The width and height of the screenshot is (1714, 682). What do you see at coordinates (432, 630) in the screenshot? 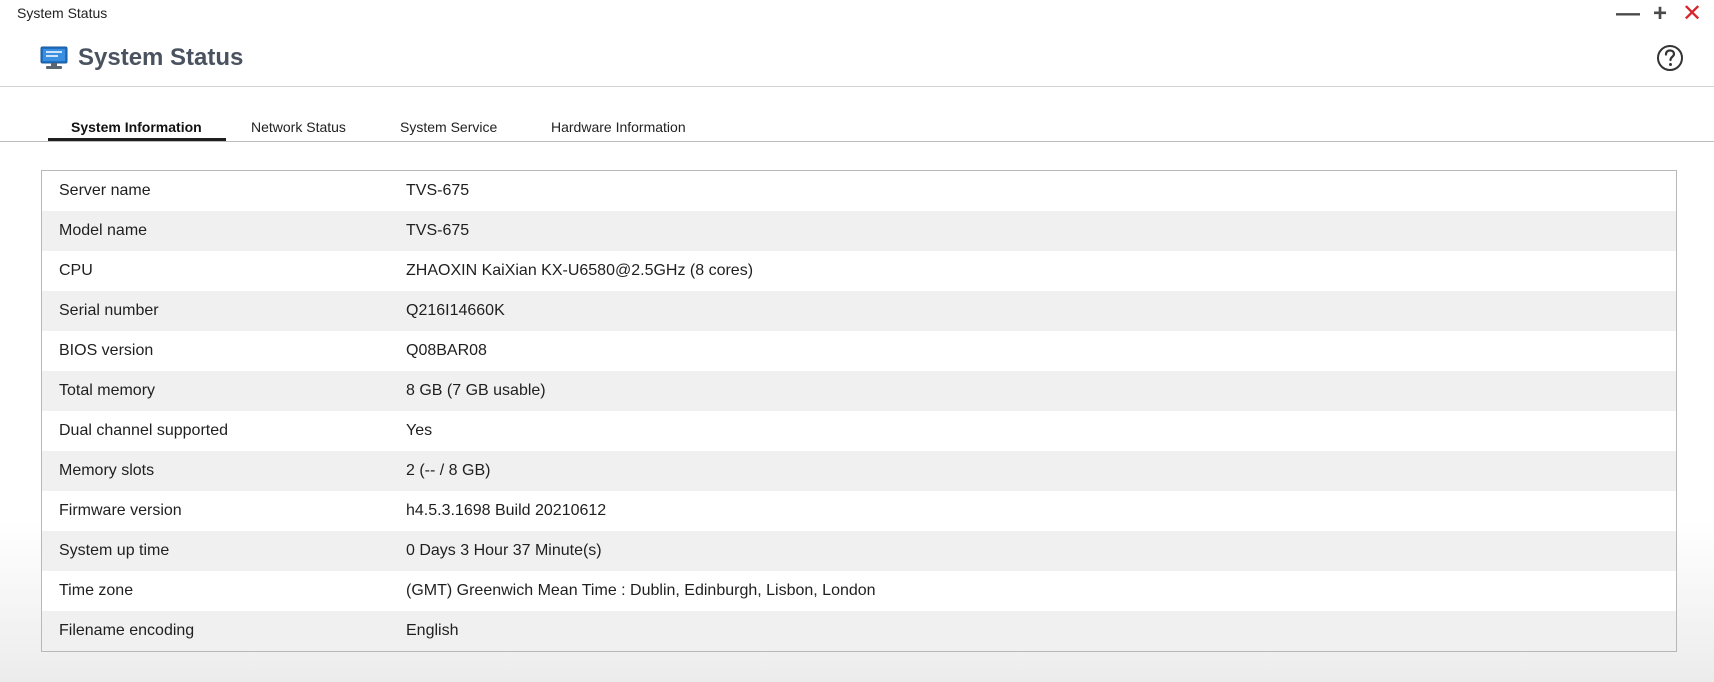
I see `row-value: English` at bounding box center [432, 630].